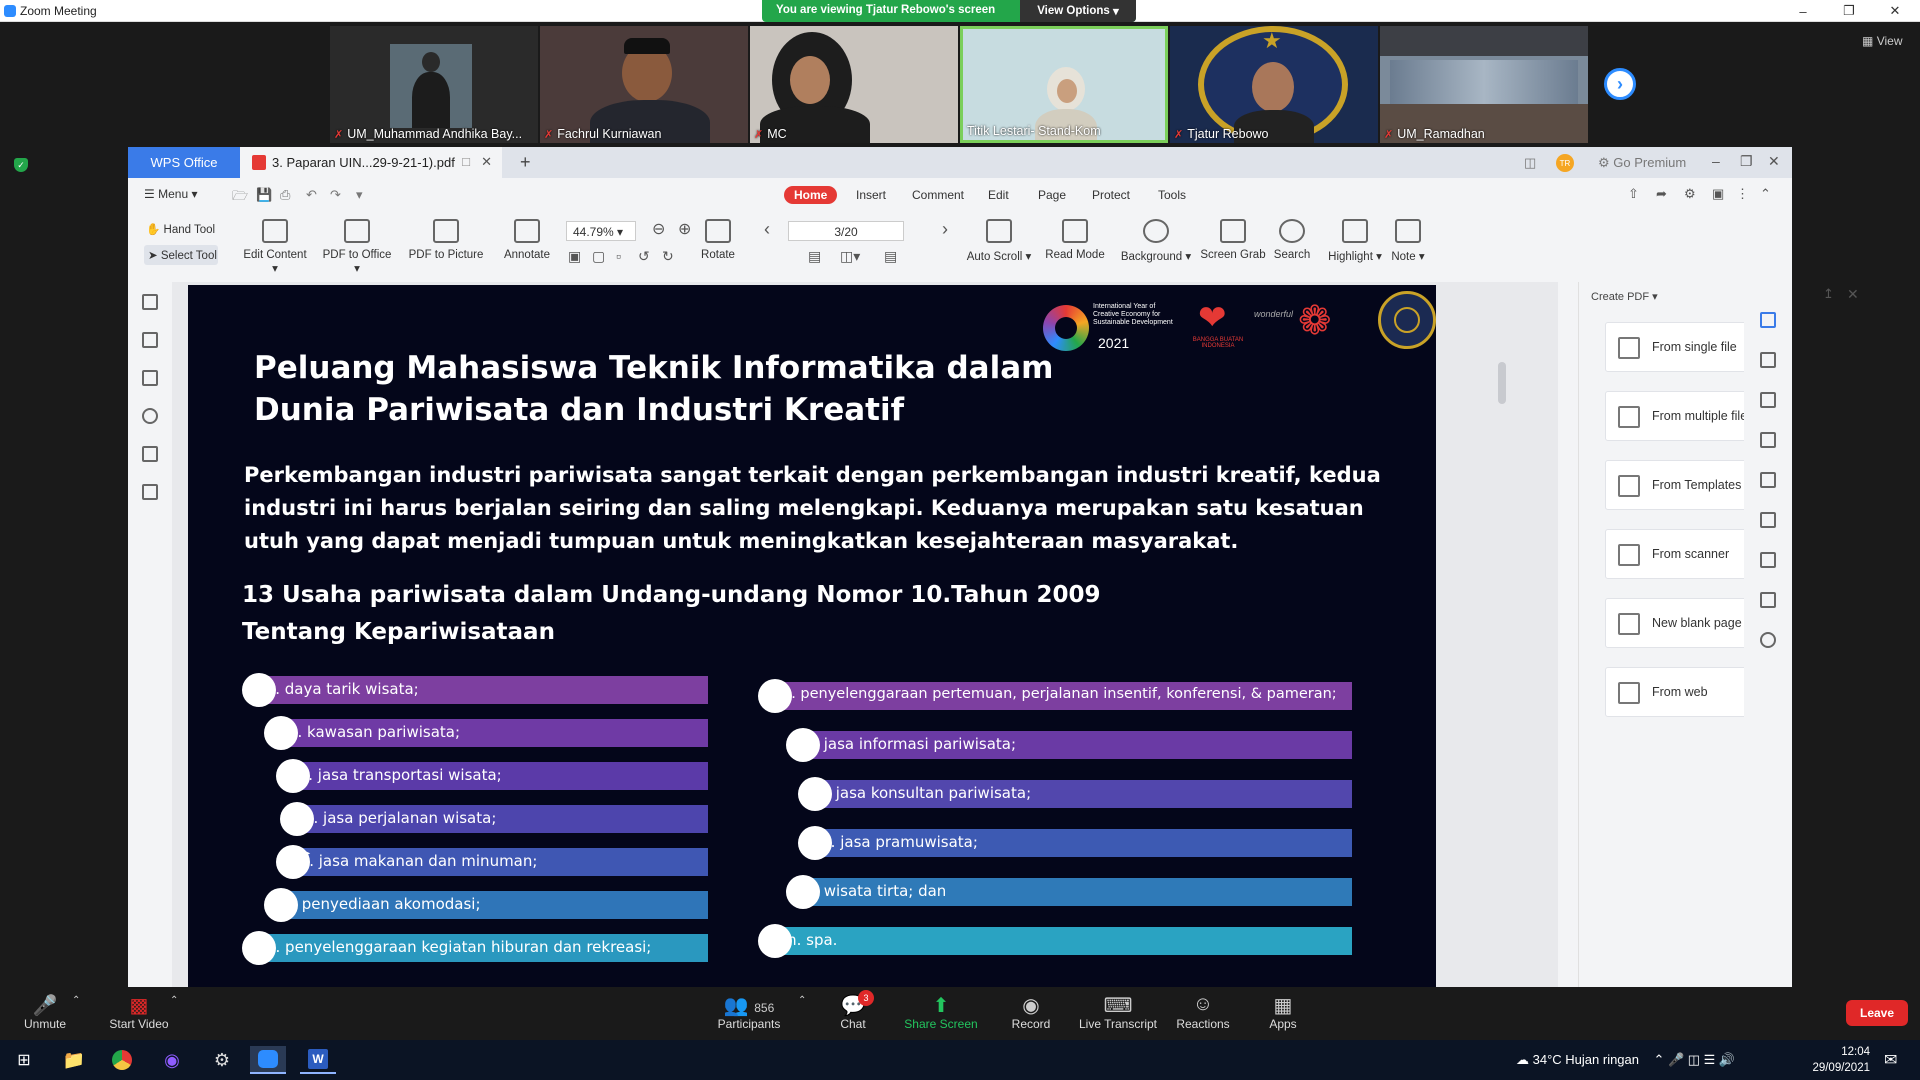  Describe the element at coordinates (1768, 600) in the screenshot. I see `compress-icon` at that location.